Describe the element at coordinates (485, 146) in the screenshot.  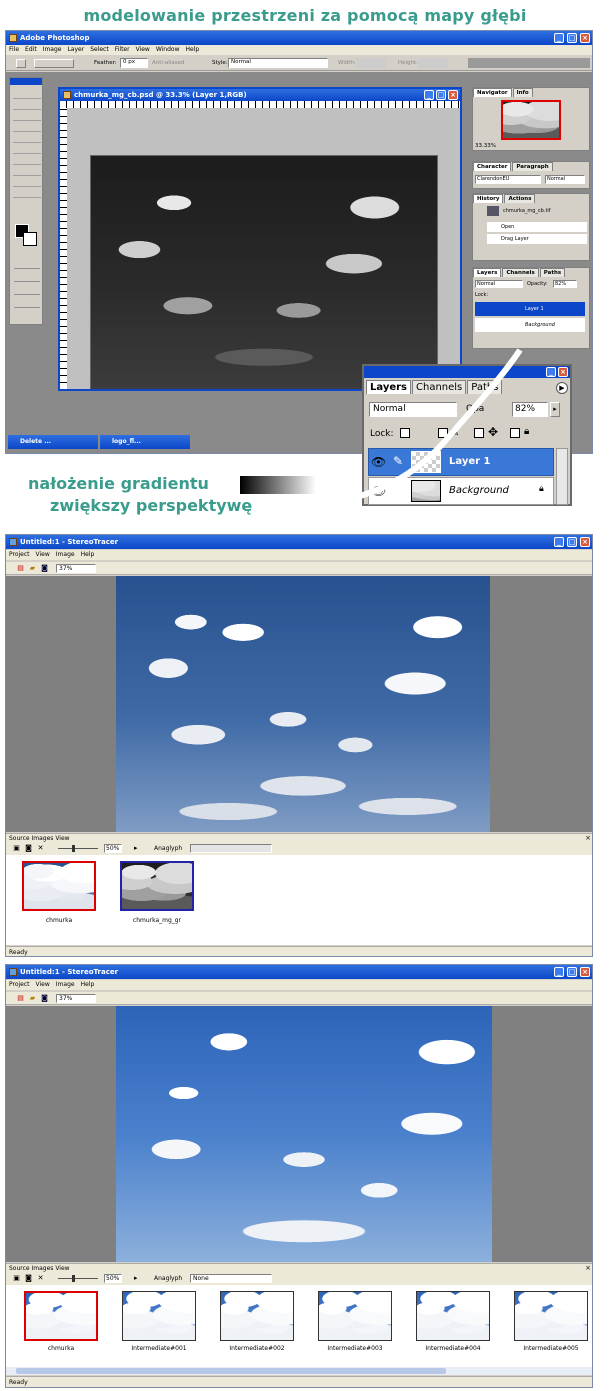
I see `navigator-zoom: 33.33%` at that location.